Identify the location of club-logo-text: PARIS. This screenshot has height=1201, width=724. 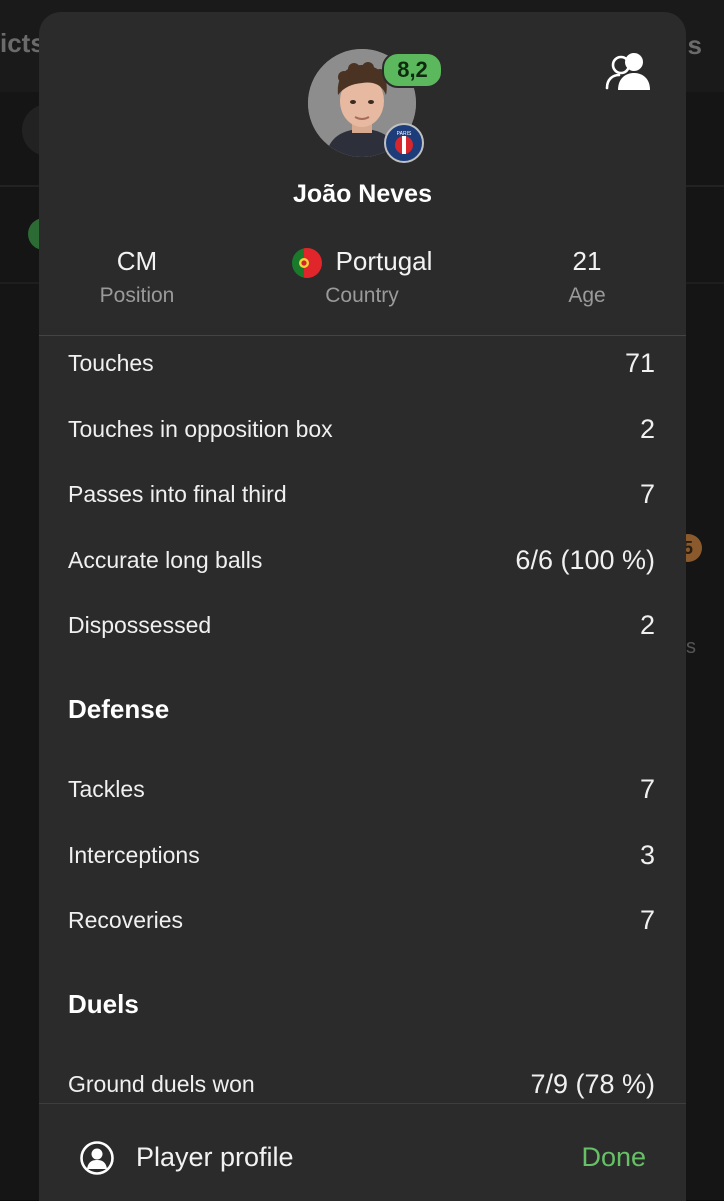
(404, 134).